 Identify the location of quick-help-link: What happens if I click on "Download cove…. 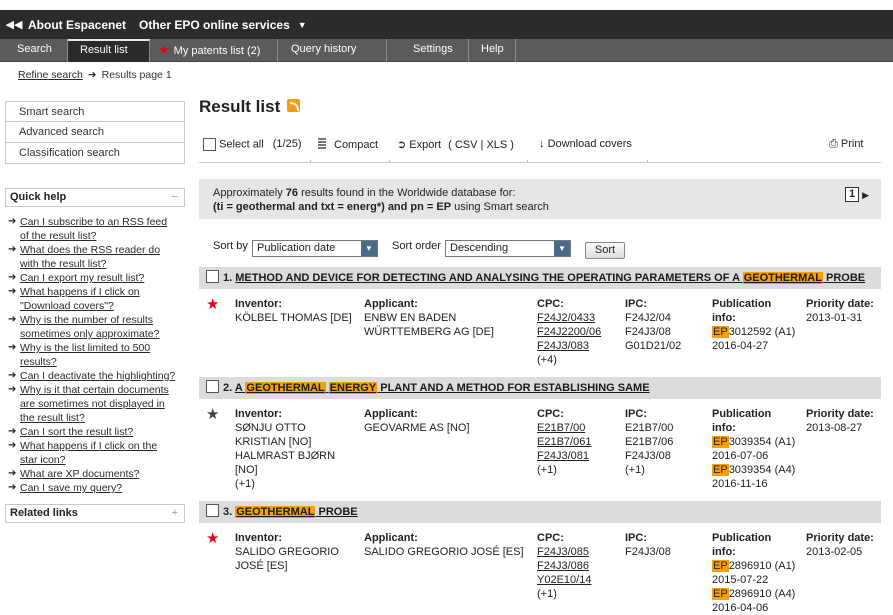
(80, 299).